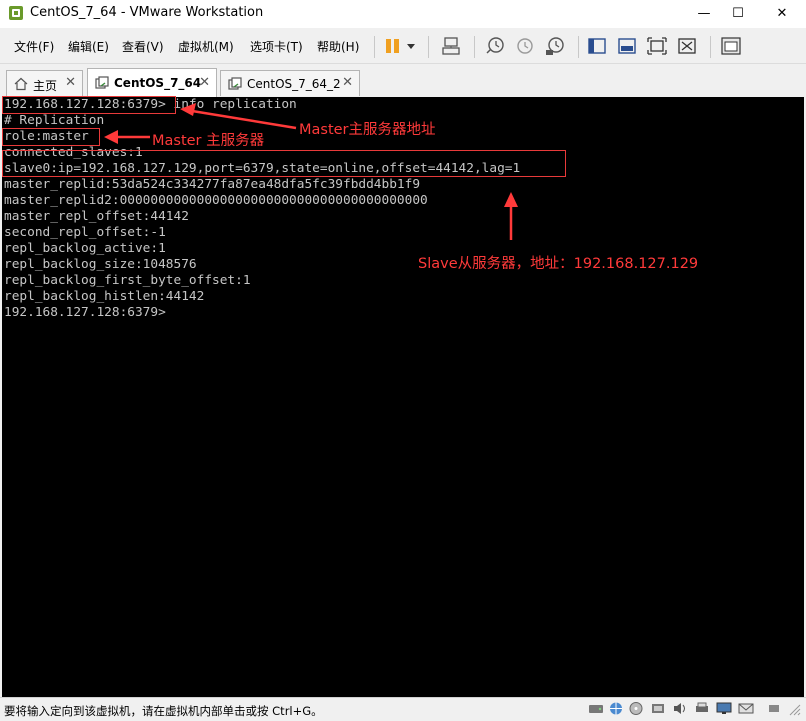 Image resolution: width=806 pixels, height=721 pixels. I want to click on title-bar: CentOS_7_64 - VMware Workstation — ☐ ✕, so click(403, 14).